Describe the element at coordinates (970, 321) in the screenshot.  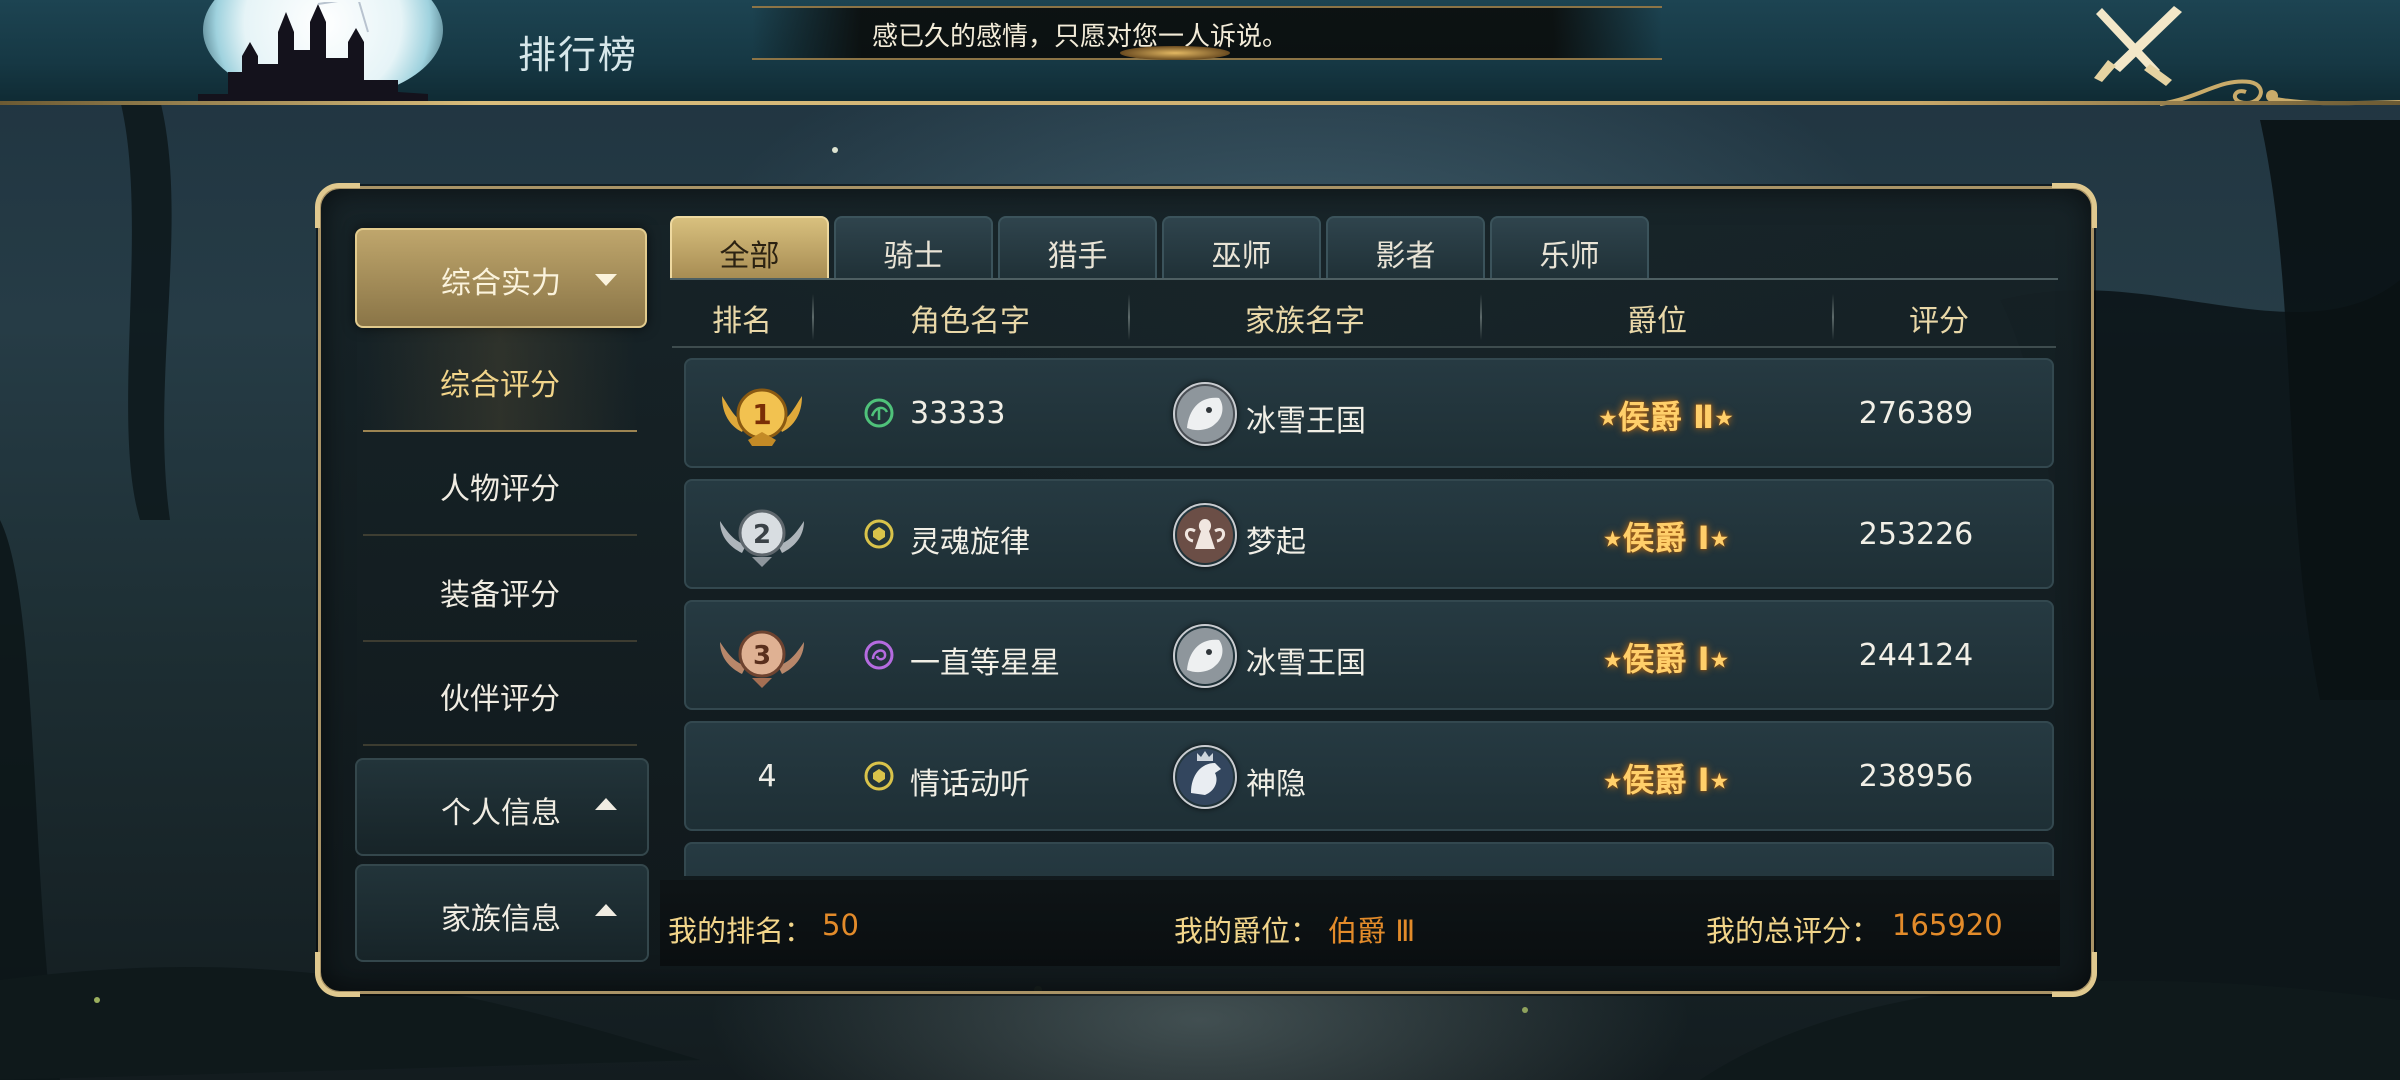
I see `column-header-character-name: 角色名字` at that location.